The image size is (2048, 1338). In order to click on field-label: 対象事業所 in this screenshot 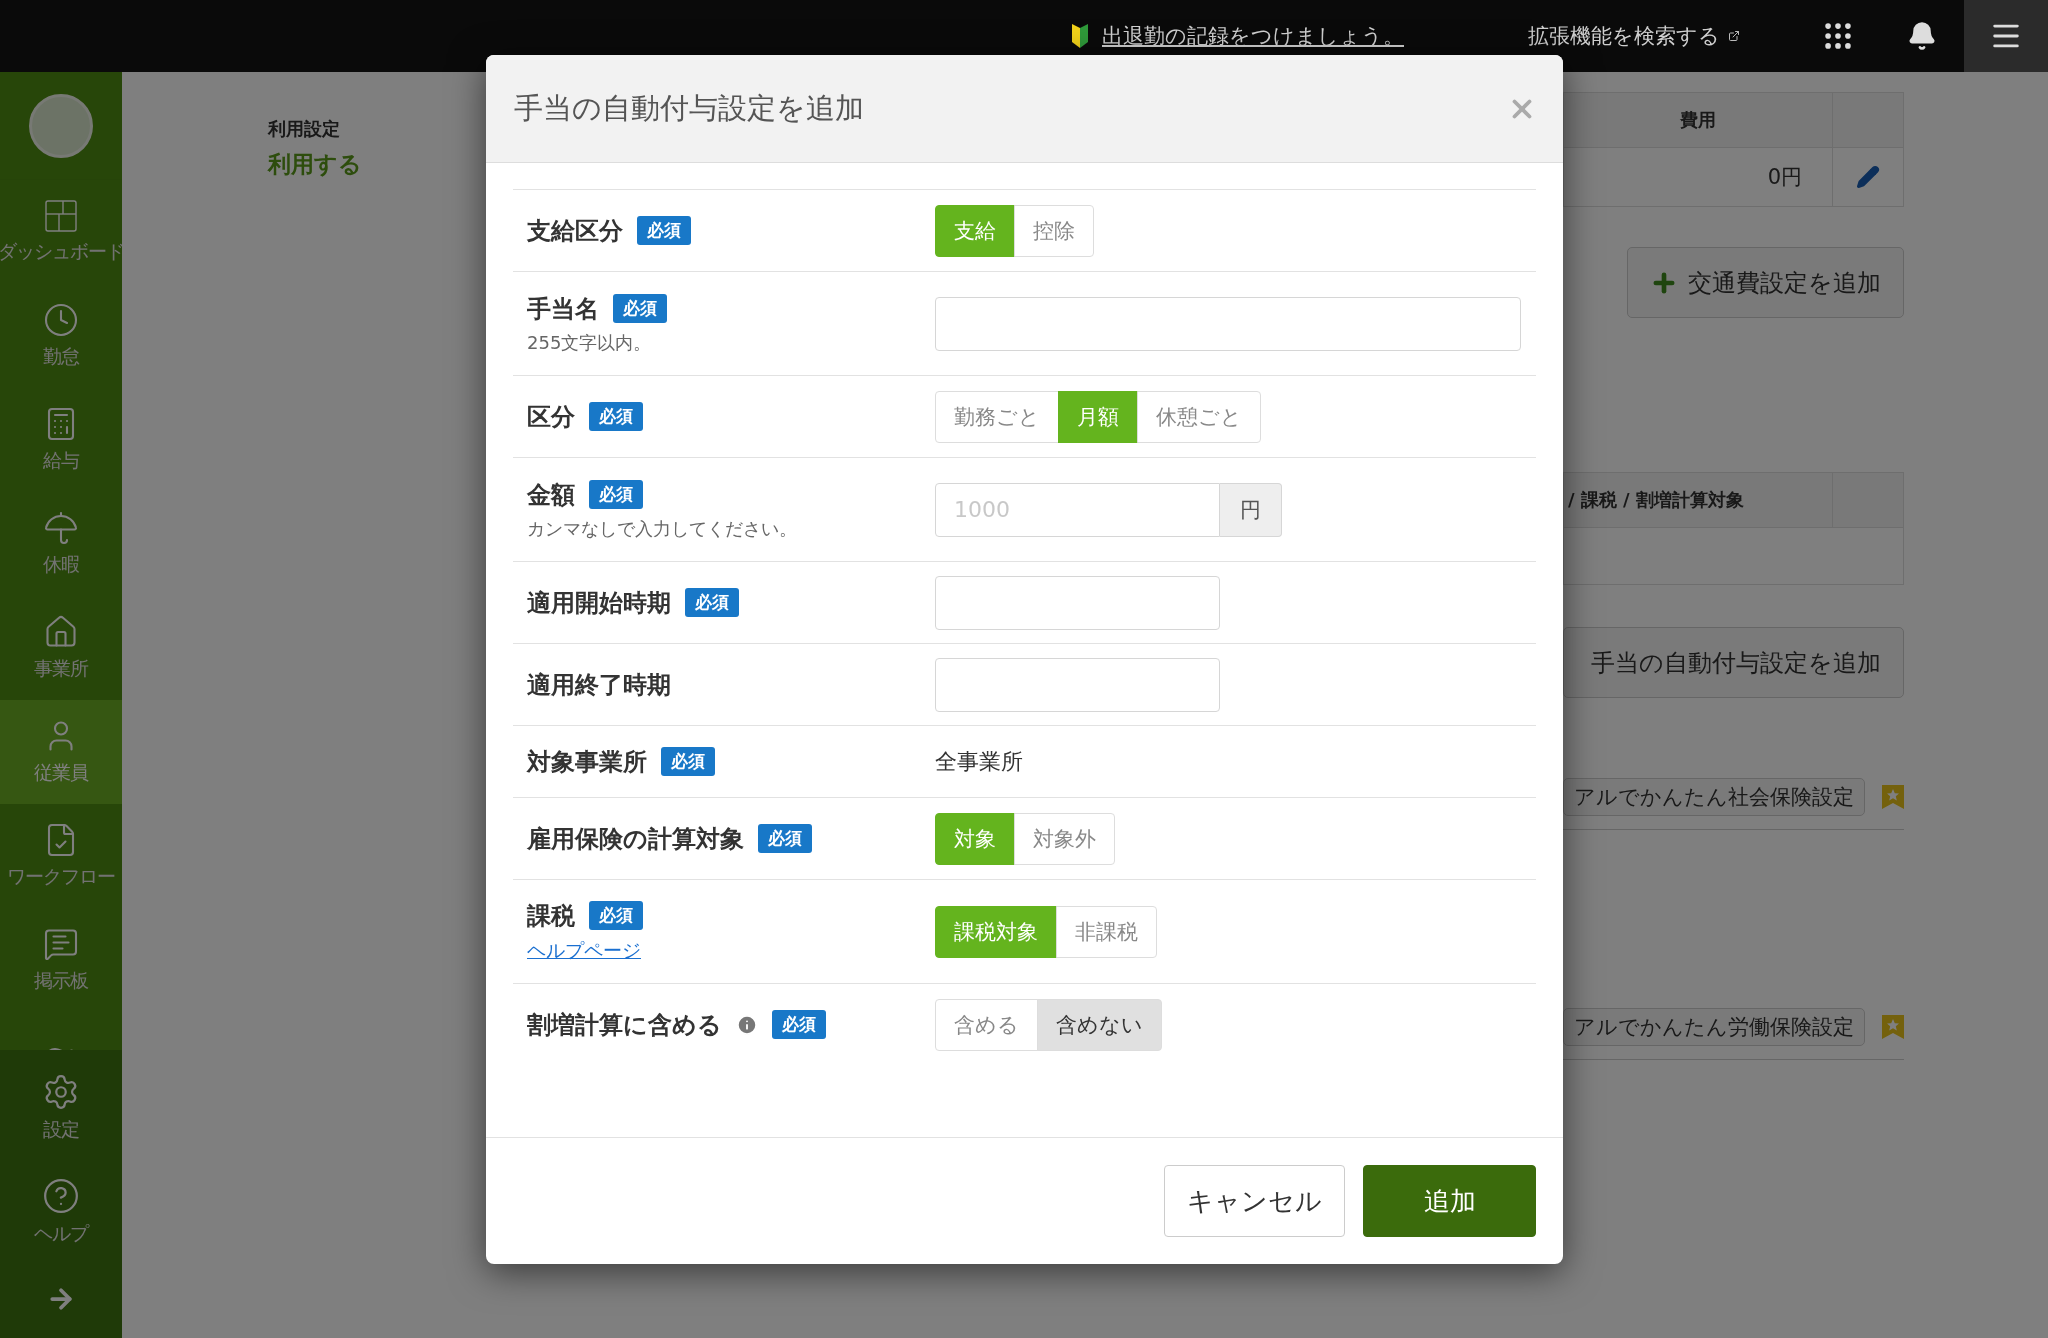, I will do `click(587, 762)`.